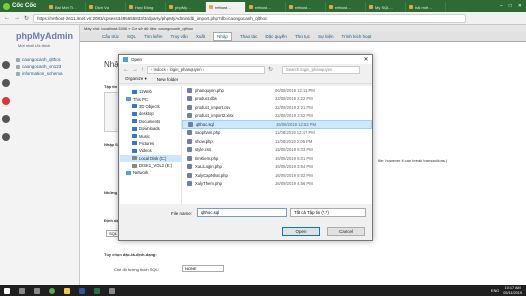  What do you see at coordinates (150, 91) in the screenshot?
I see `tree-node: 11Web` at bounding box center [150, 91].